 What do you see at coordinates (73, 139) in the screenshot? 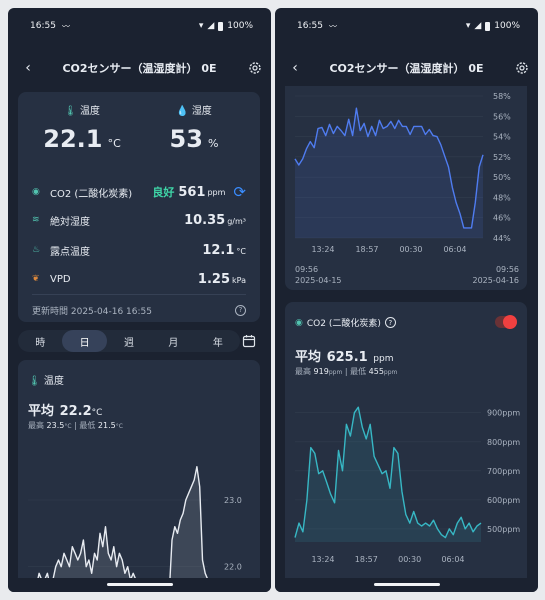
I see `temperature-value: 22.1` at bounding box center [73, 139].